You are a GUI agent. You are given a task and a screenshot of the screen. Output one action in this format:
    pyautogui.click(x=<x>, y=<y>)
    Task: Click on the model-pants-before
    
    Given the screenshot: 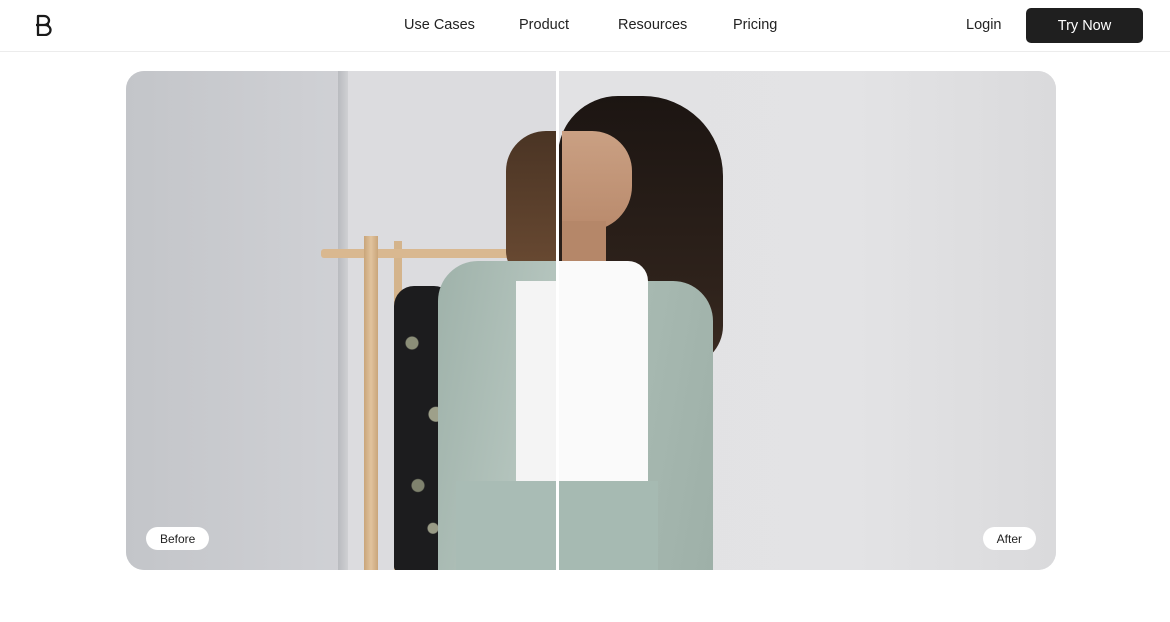 What is the action you would take?
    pyautogui.click(x=507, y=525)
    